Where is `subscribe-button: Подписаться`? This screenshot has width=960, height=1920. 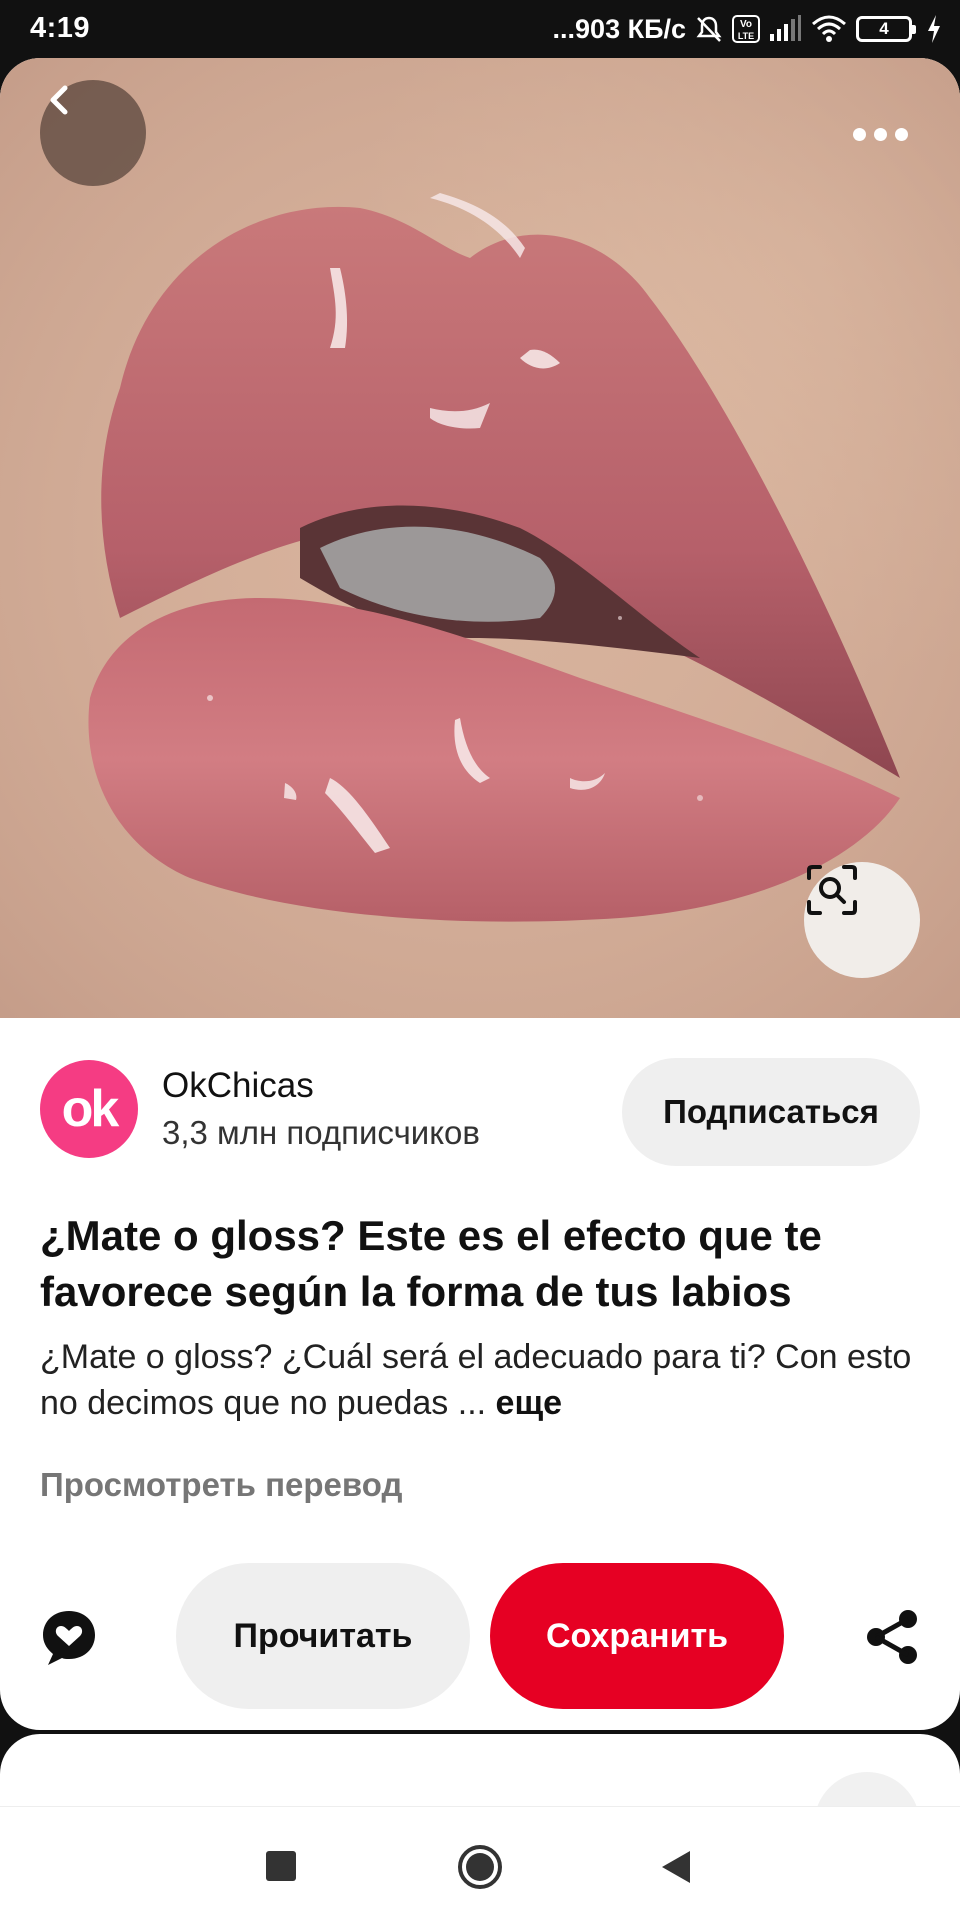 subscribe-button: Подписаться is located at coordinates (771, 1112).